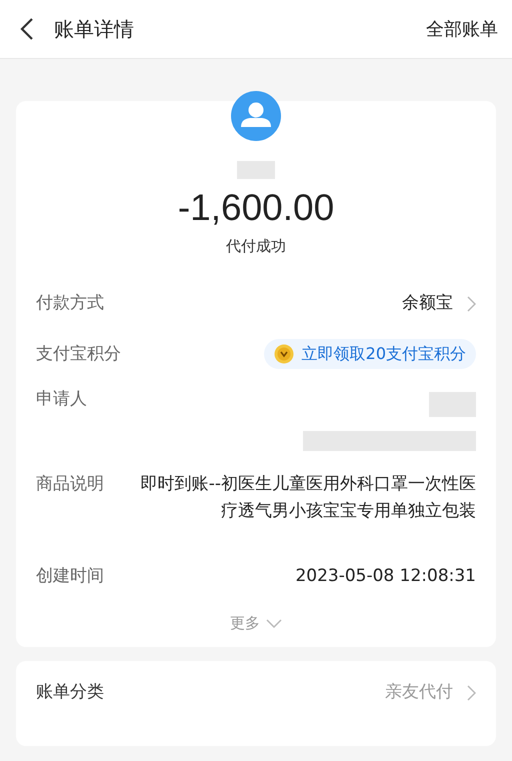 This screenshot has height=761, width=512. Describe the element at coordinates (256, 623) in the screenshot. I see `more-toggle: 更多` at that location.